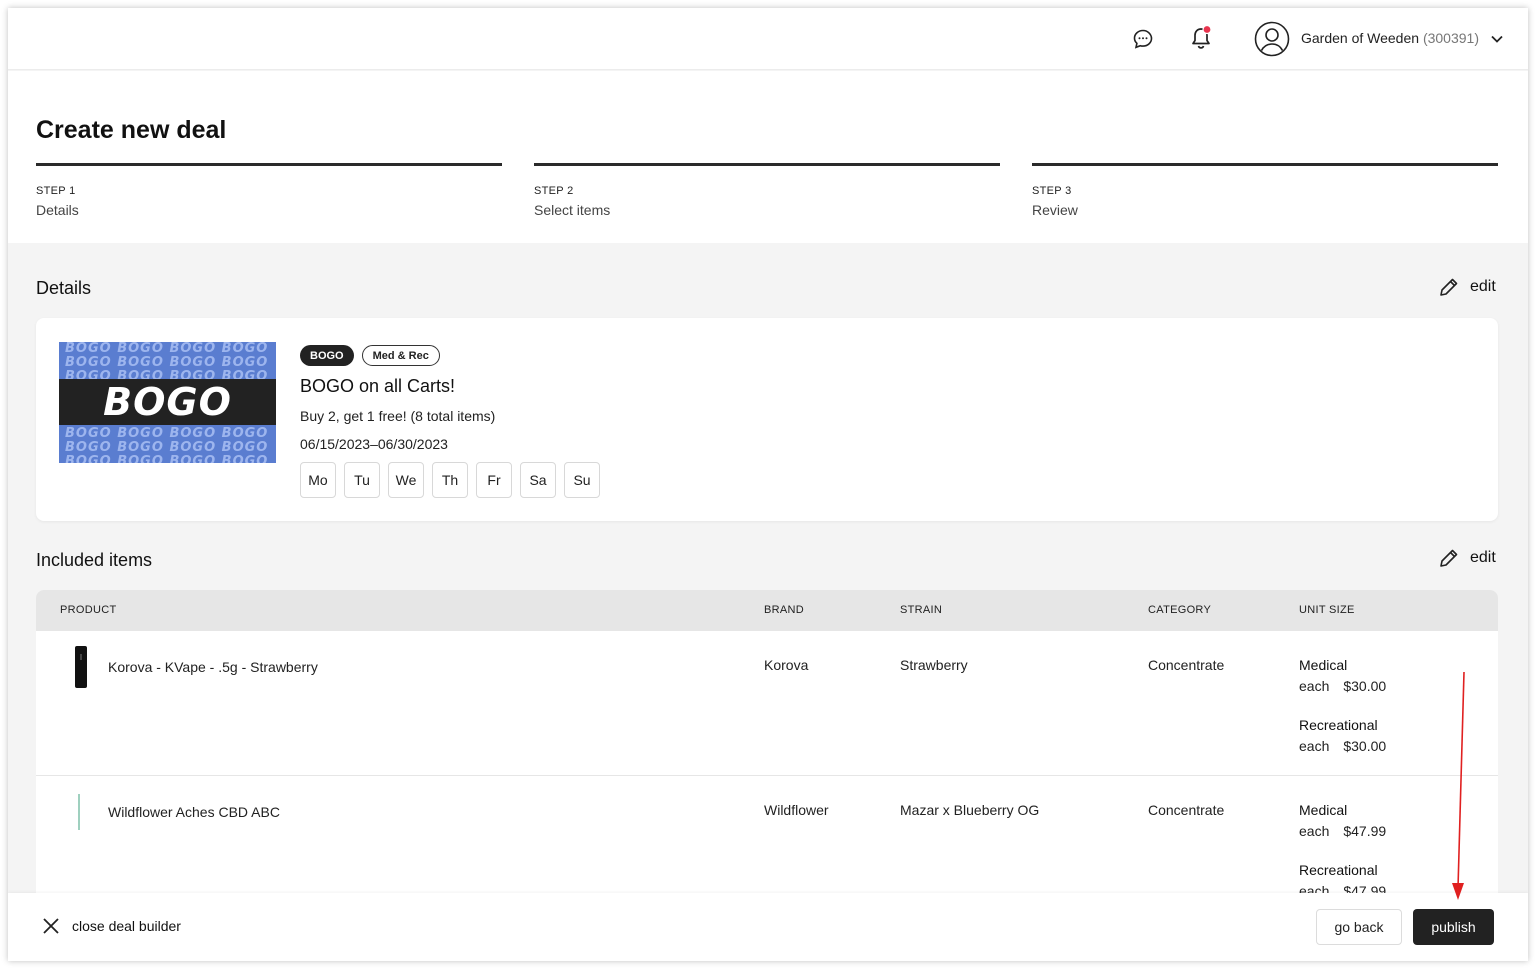 The image size is (1537, 972). I want to click on close-deal-builder-button: close deal builder, so click(111, 926).